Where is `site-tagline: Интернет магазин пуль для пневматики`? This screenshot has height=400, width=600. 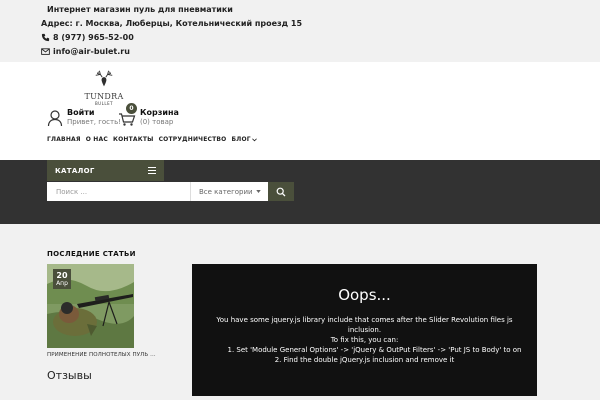
site-tagline: Интернет магазин пуль для пневматики is located at coordinates (140, 9).